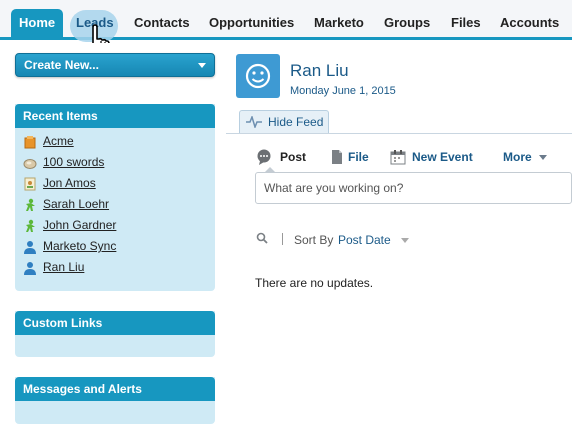 This screenshot has height=424, width=572. I want to click on profile-date: Monday June 1, 2015, so click(343, 91).